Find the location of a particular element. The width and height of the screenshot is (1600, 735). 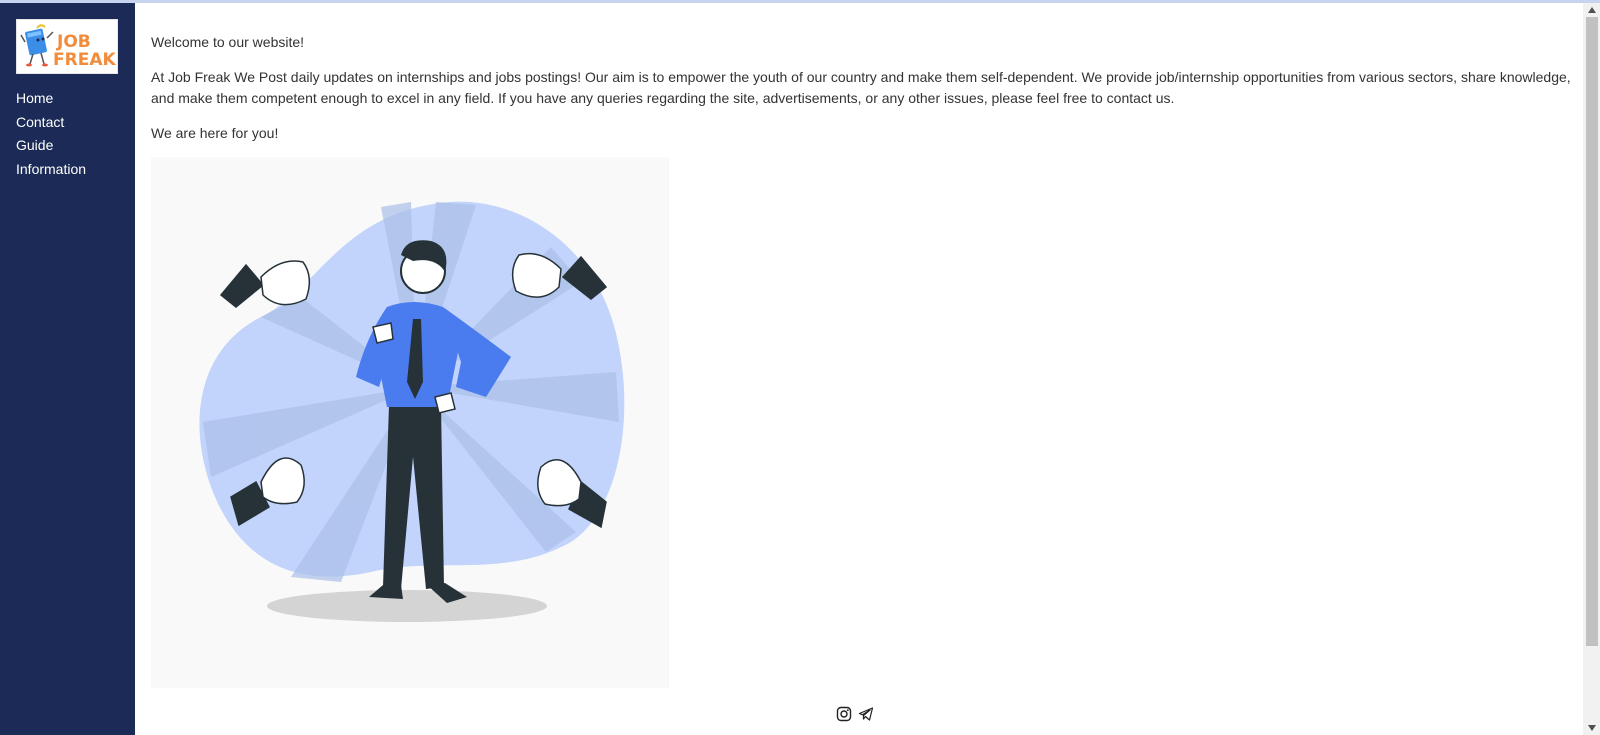

logo-text-job: JOB is located at coordinates (73, 42).